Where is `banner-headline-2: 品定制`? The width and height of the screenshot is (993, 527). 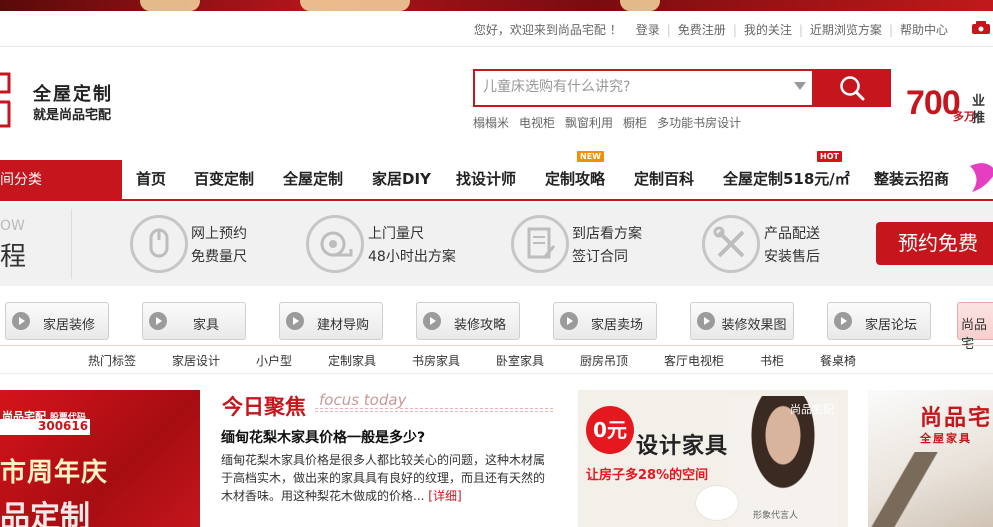 banner-headline-2: 品定制 is located at coordinates (45, 513).